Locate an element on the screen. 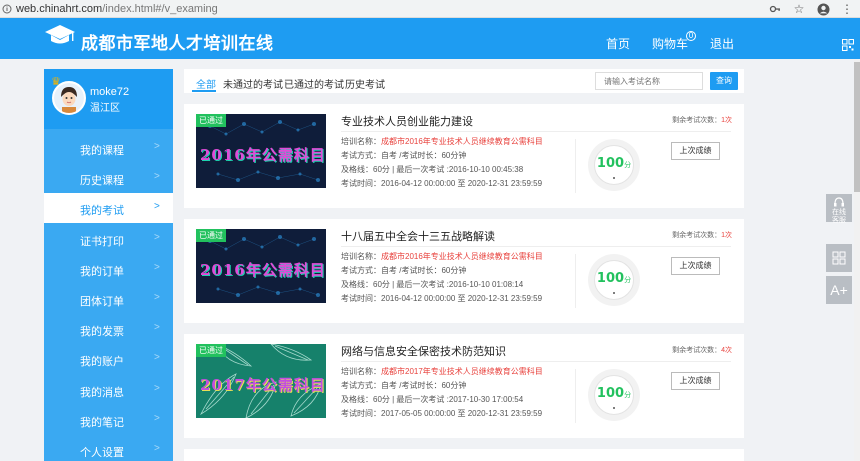 This screenshot has width=860, height=461. nav-logout-link: 退出 is located at coordinates (722, 43).